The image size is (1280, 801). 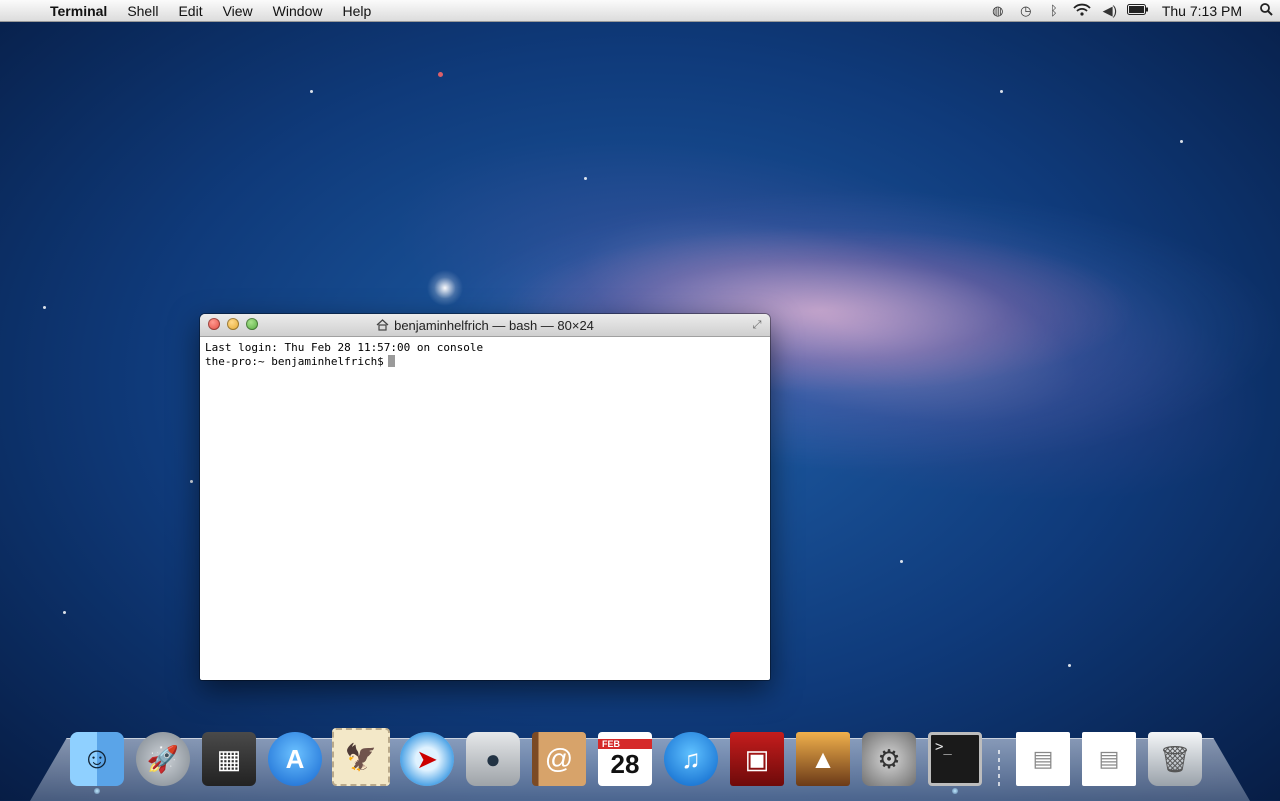 I want to click on menu-edit: Edit, so click(x=190, y=11).